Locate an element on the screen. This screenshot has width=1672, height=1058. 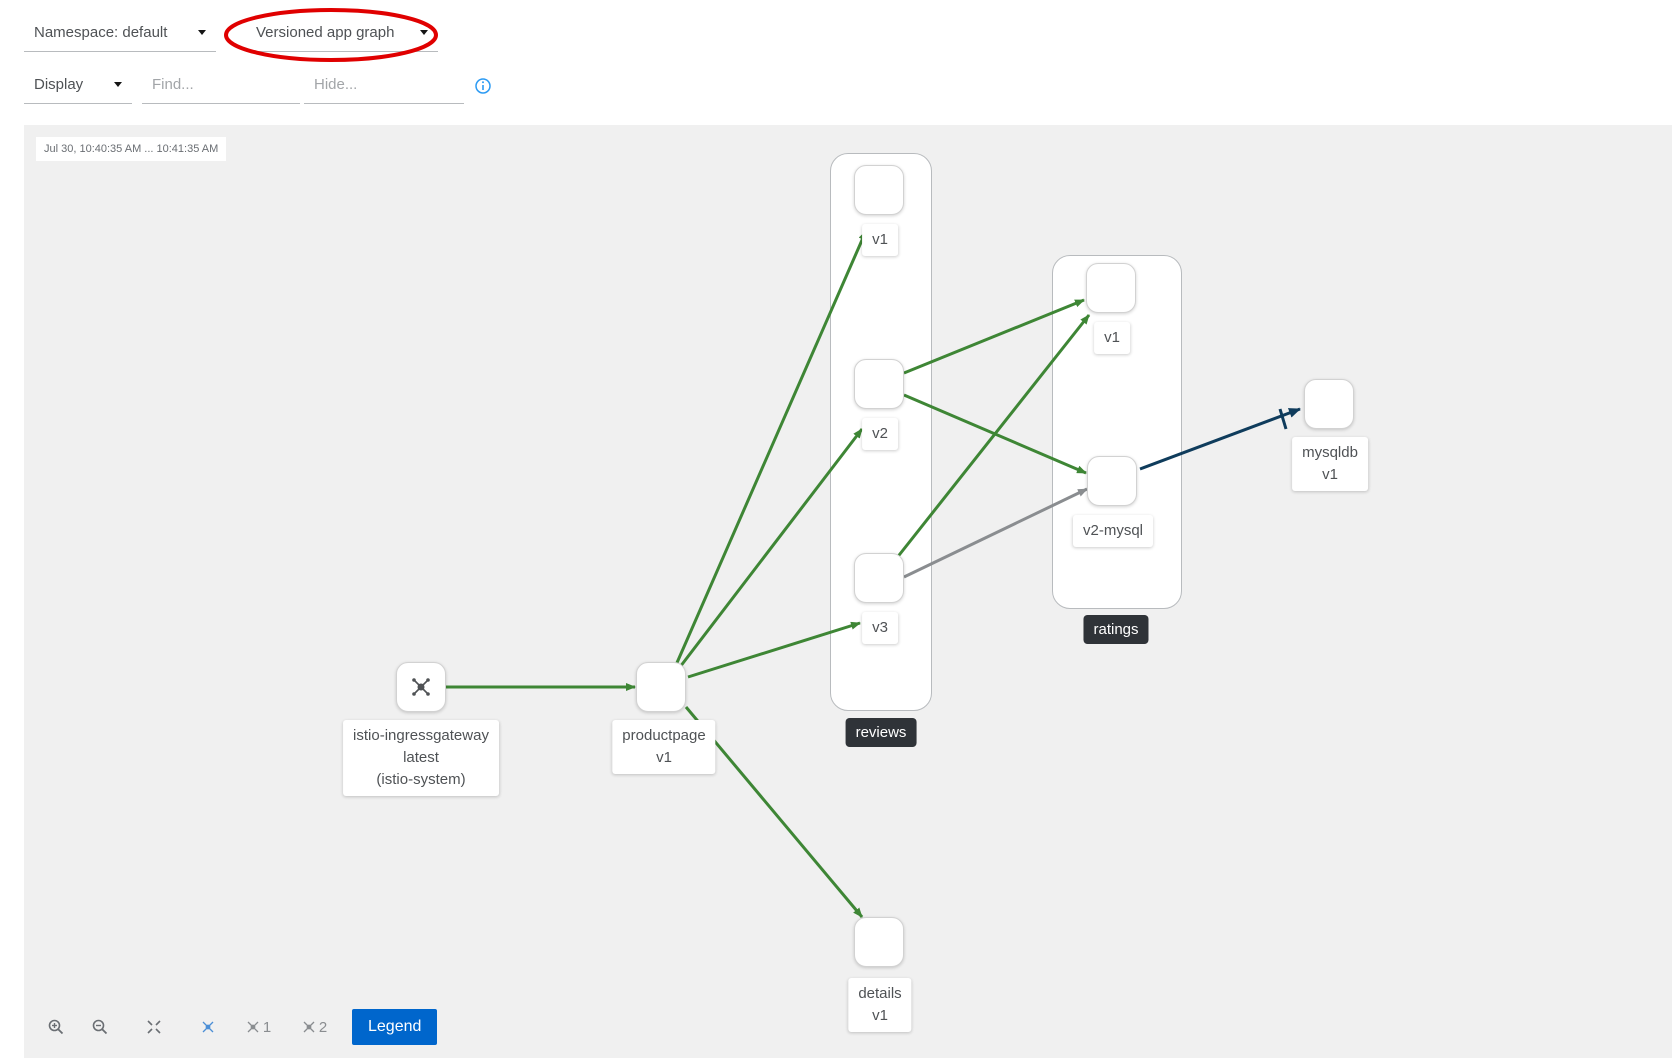
node-ratings-v1 is located at coordinates (1111, 288).